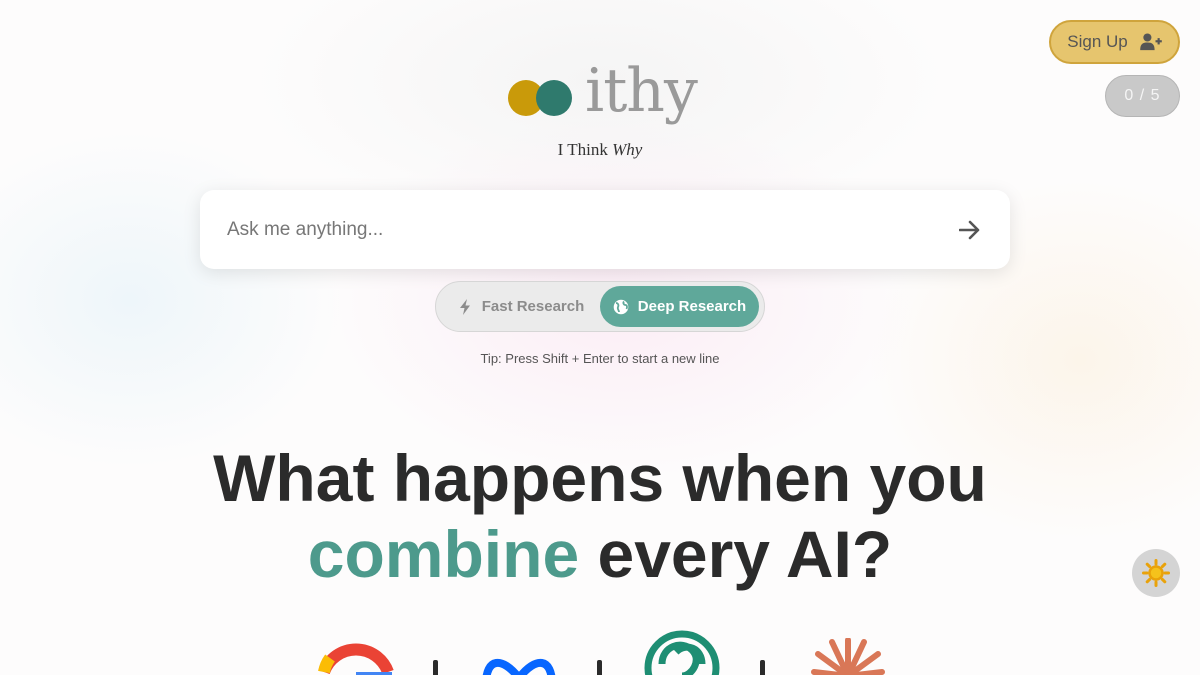  I want to click on hero-line-2: combine every AI?, so click(600, 554).